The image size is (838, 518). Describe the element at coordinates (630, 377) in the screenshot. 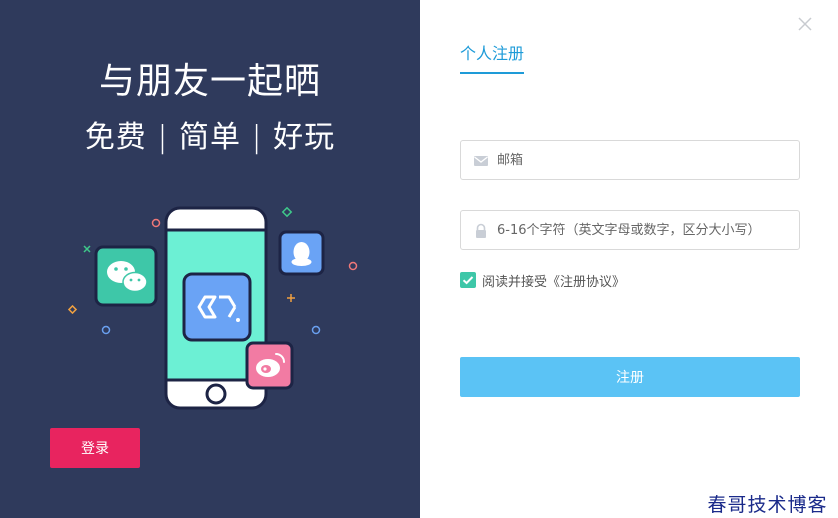

I see `register-button: 注册` at that location.